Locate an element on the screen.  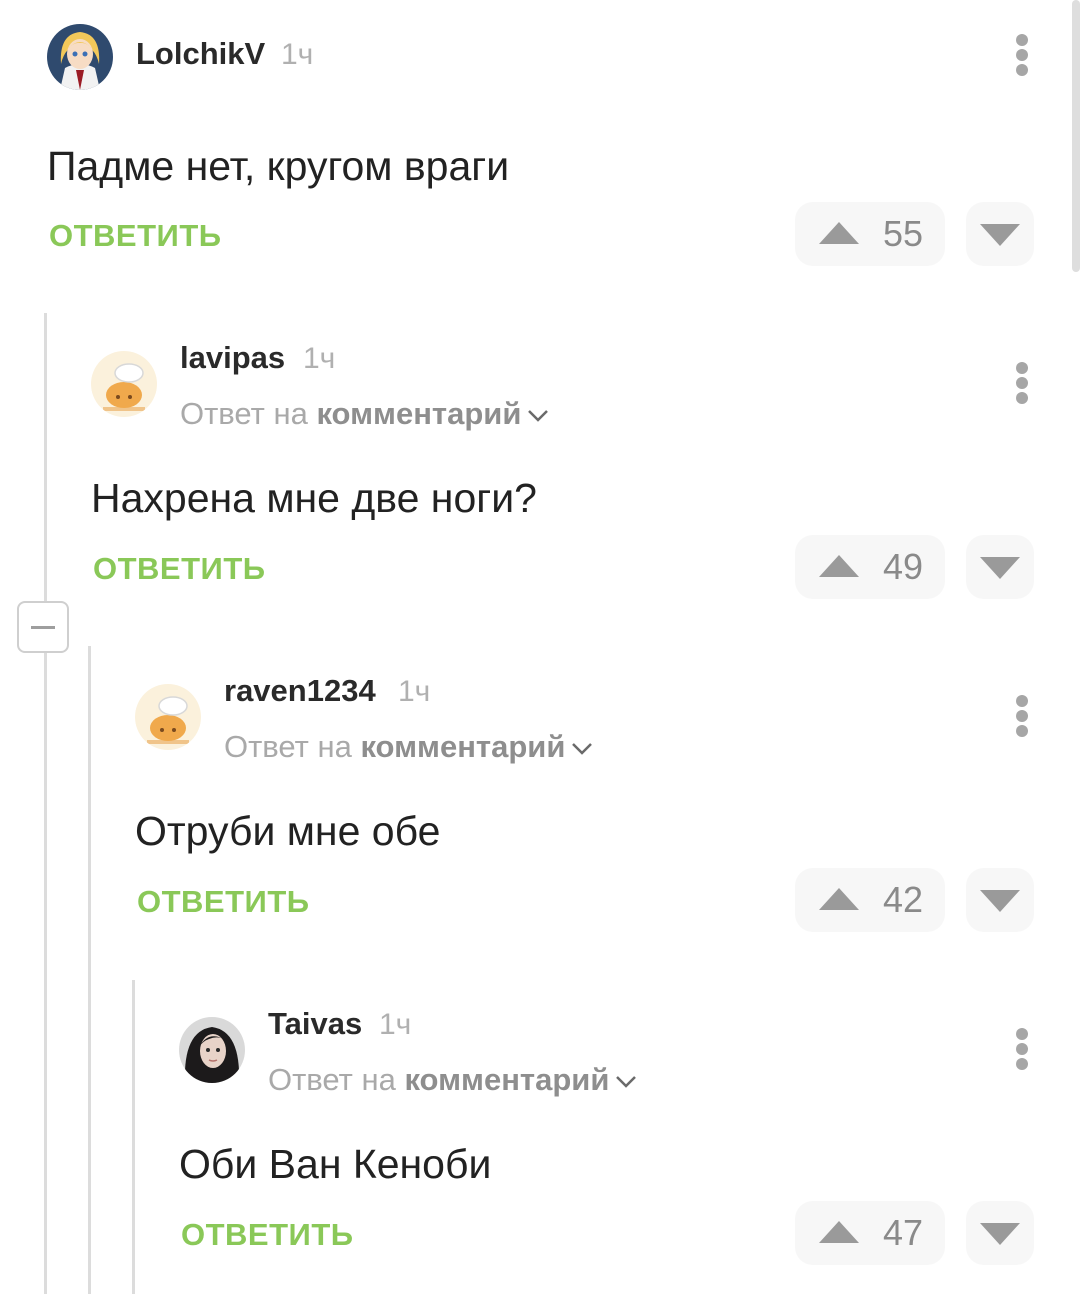
comment-text: Отруби мне обе is located at coordinates (288, 831).